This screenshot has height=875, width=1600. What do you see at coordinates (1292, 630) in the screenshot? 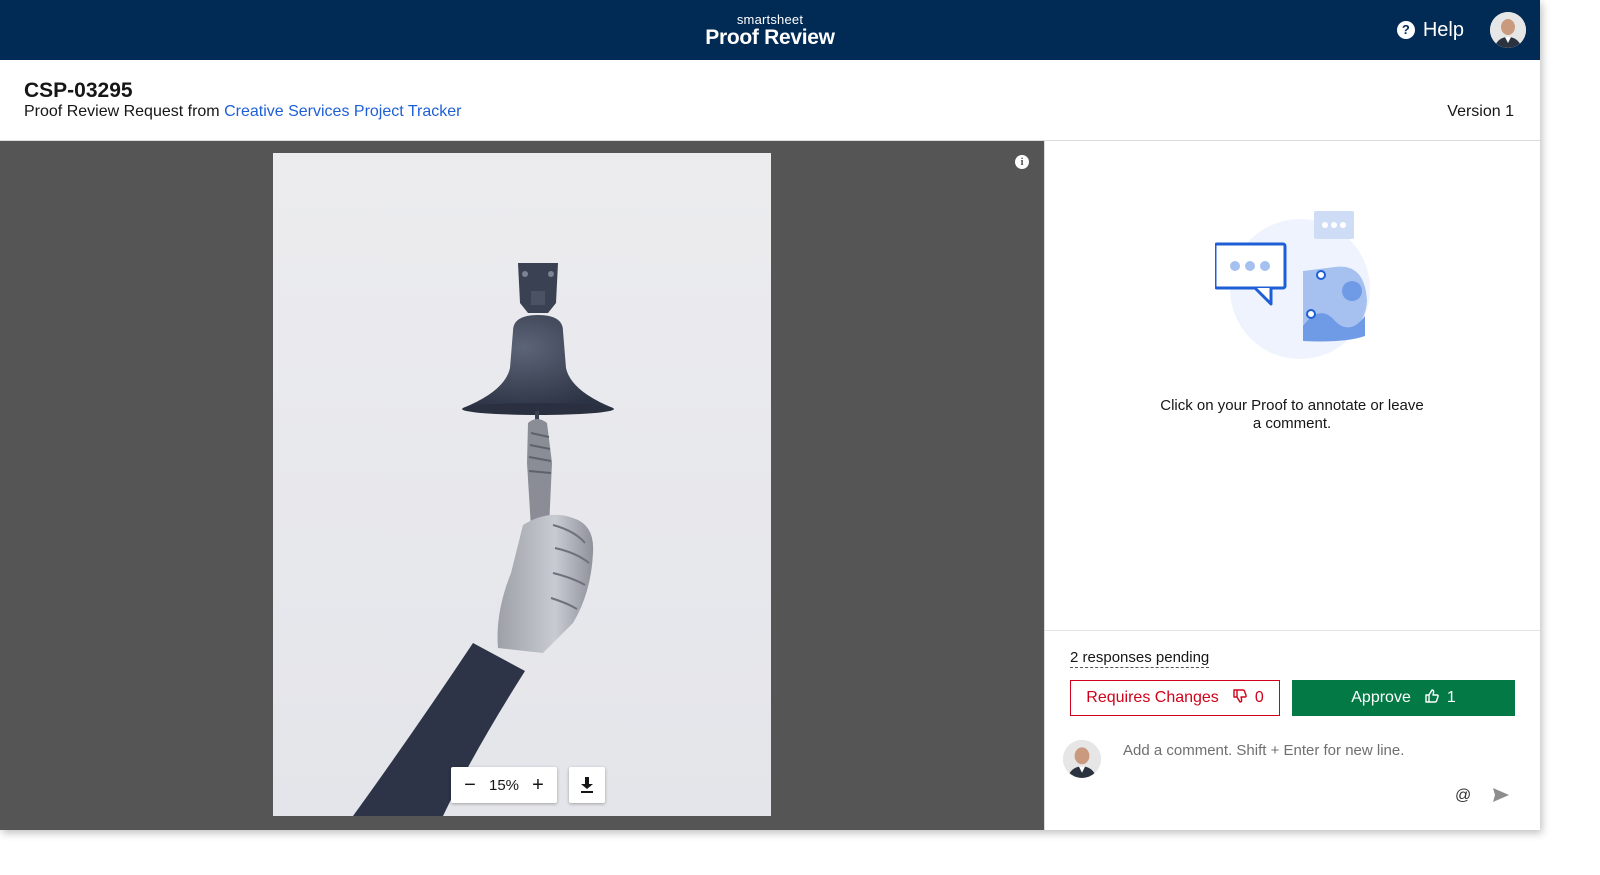
I see `panel-divider` at bounding box center [1292, 630].